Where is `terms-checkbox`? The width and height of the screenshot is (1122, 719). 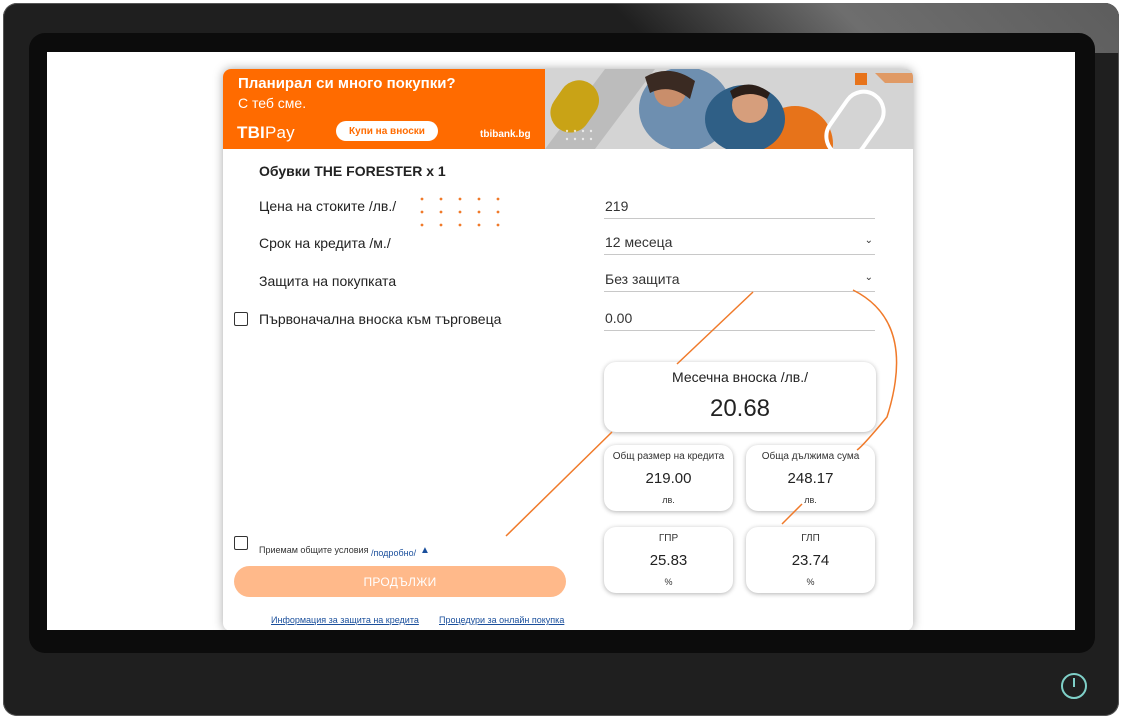
terms-checkbox is located at coordinates (241, 543).